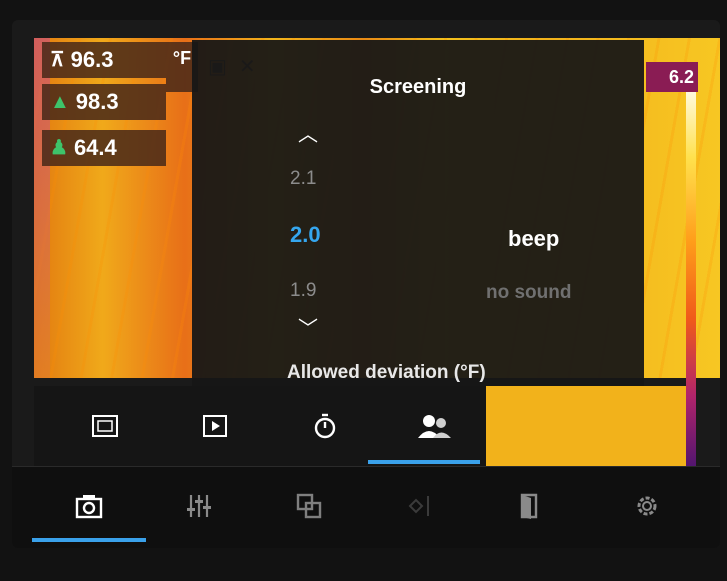 This screenshot has height=581, width=727. I want to click on reference-temp-readout: ♟ 64.4, so click(104, 148).